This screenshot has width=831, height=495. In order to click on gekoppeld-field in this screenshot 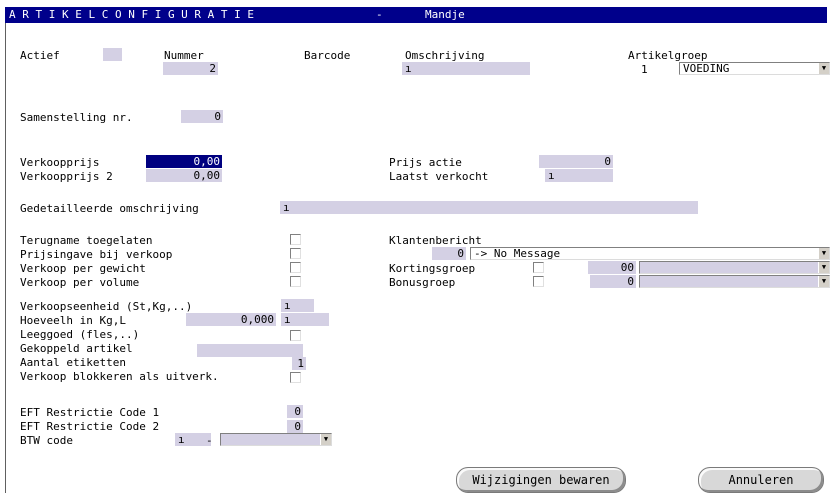, I will do `click(250, 350)`.